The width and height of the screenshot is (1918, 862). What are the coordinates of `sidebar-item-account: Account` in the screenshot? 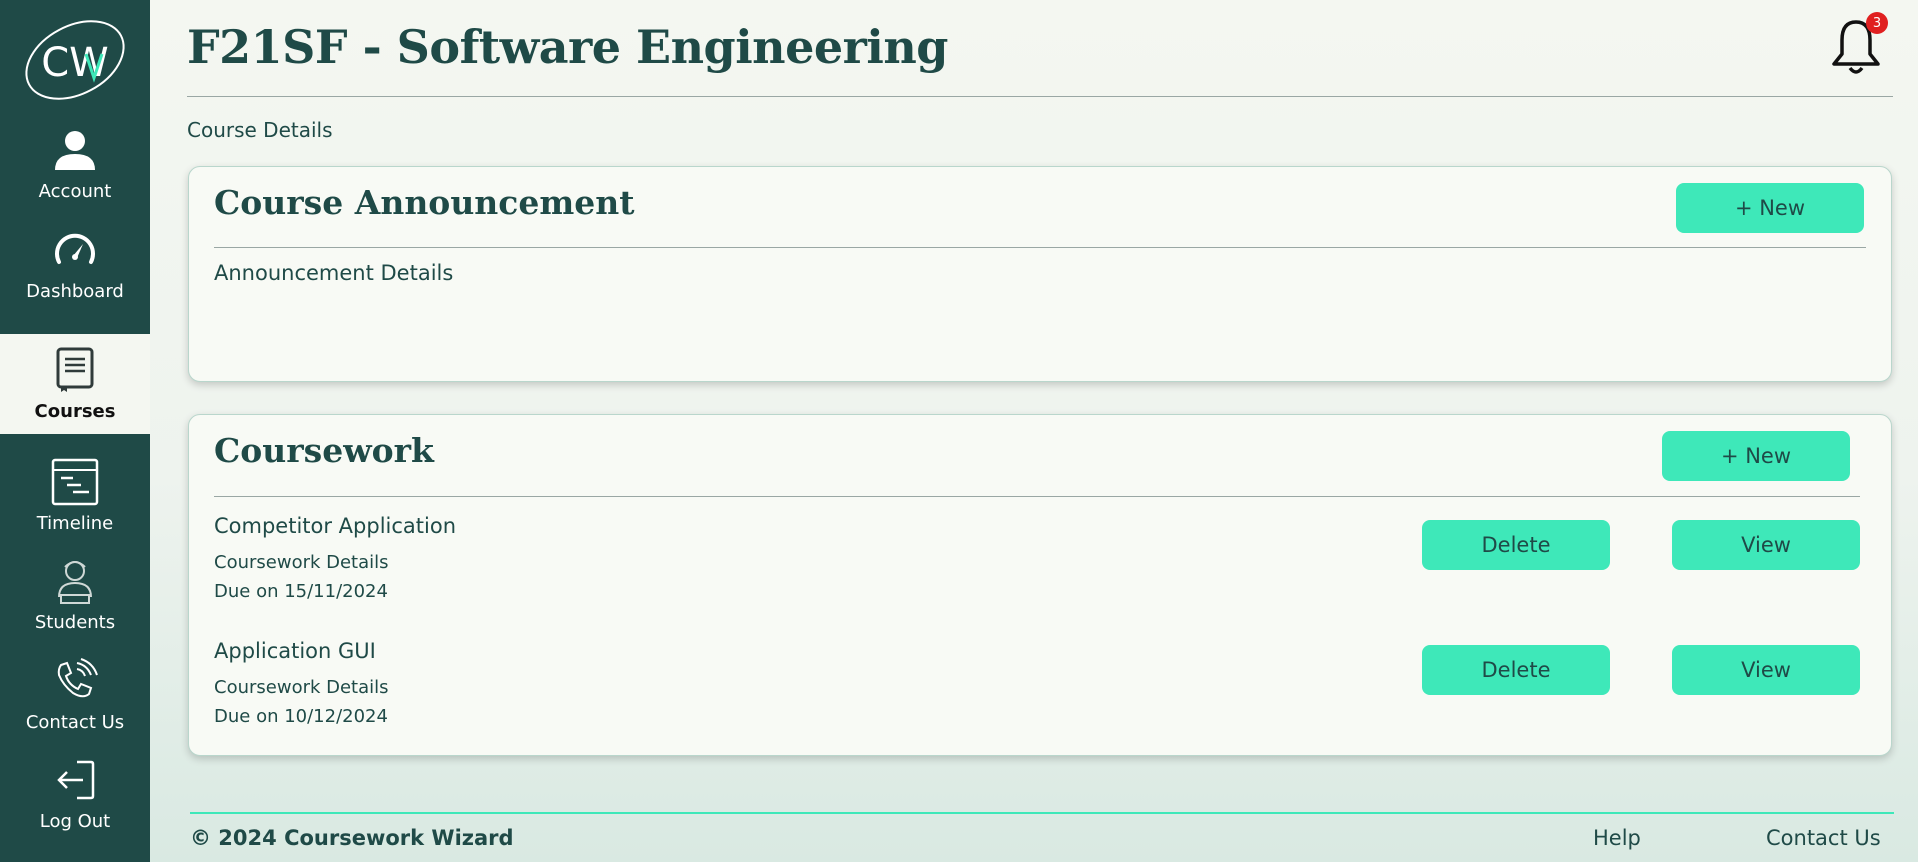 It's located at (75, 164).